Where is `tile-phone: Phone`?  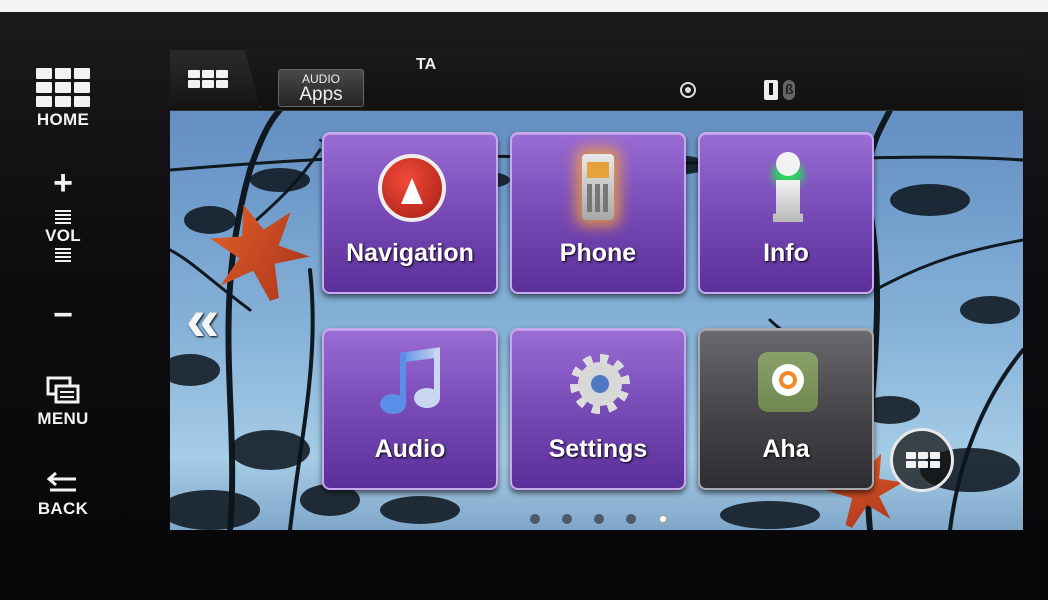
tile-phone: Phone is located at coordinates (598, 213).